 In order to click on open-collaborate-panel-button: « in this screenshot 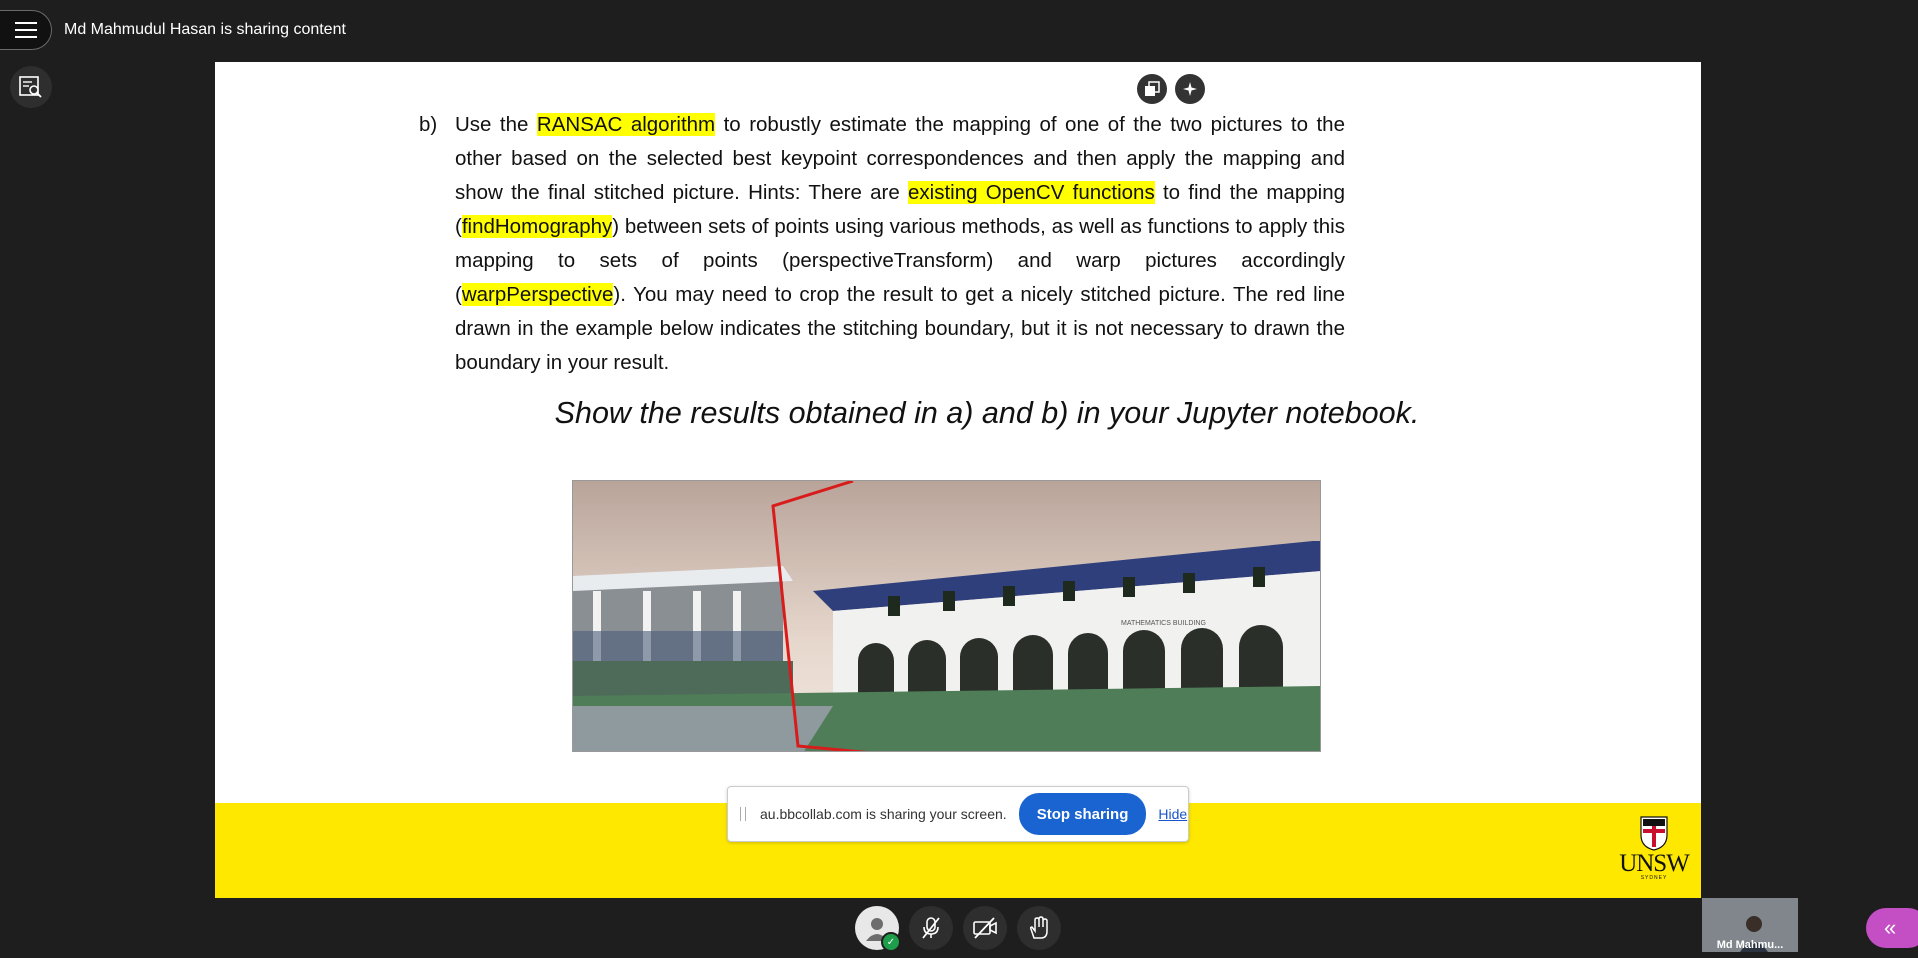, I will do `click(1892, 928)`.